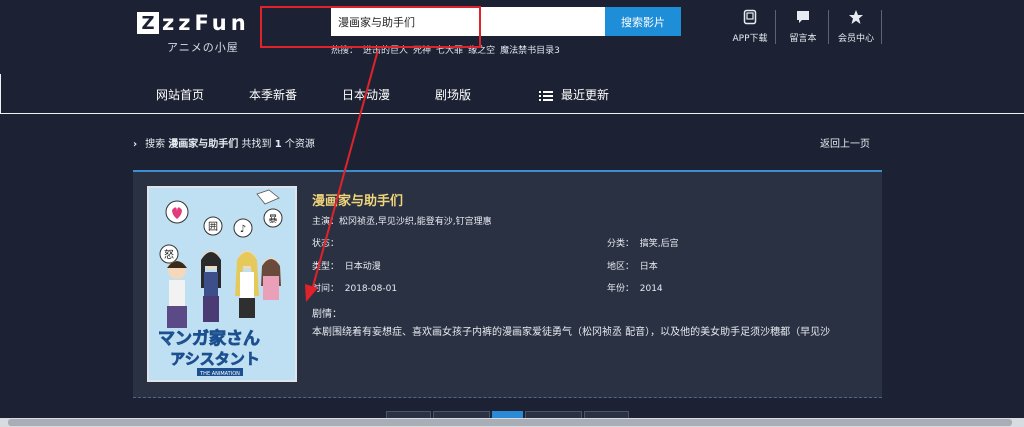  Describe the element at coordinates (326, 289) in the screenshot. I see `date-label: 时间：` at that location.